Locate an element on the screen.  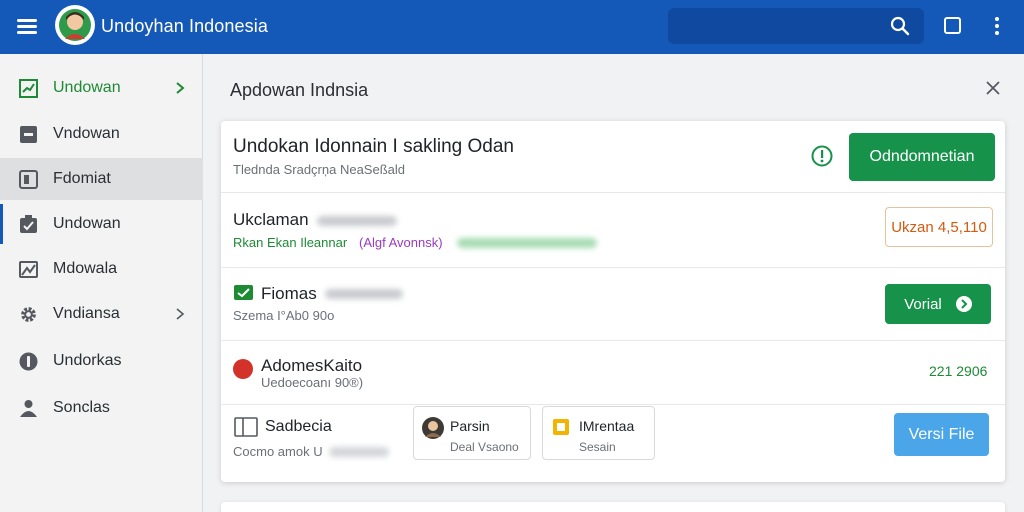
row-subtitle-green: Rkan Ekan Ileannar is located at coordinates (290, 242).